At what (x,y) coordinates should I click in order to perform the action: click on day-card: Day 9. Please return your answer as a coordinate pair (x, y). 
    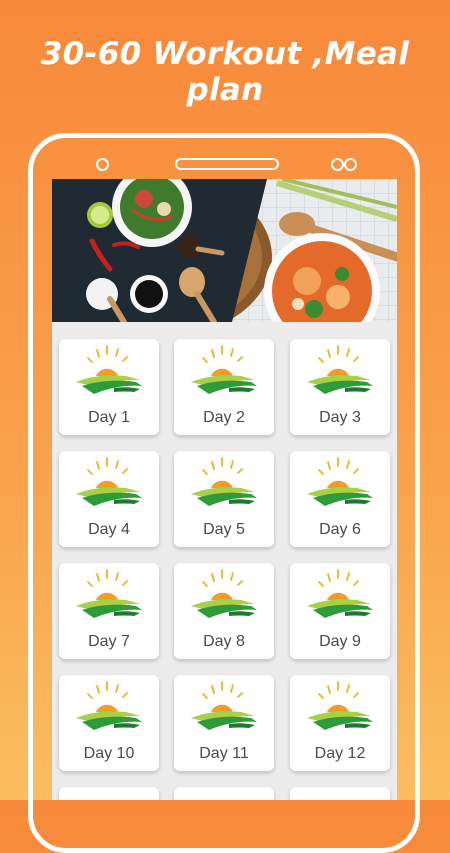
    Looking at the image, I should click on (340, 611).